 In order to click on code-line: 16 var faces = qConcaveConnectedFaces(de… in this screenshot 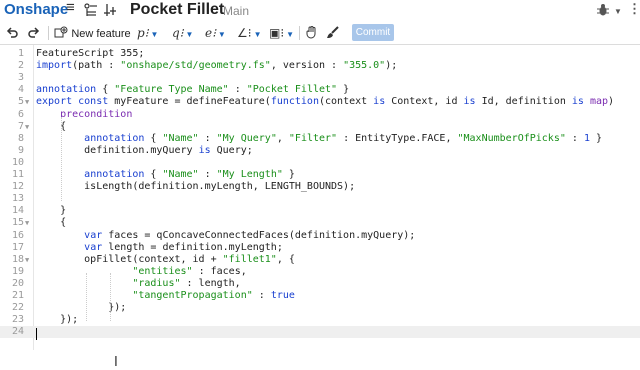, I will do `click(320, 236)`.